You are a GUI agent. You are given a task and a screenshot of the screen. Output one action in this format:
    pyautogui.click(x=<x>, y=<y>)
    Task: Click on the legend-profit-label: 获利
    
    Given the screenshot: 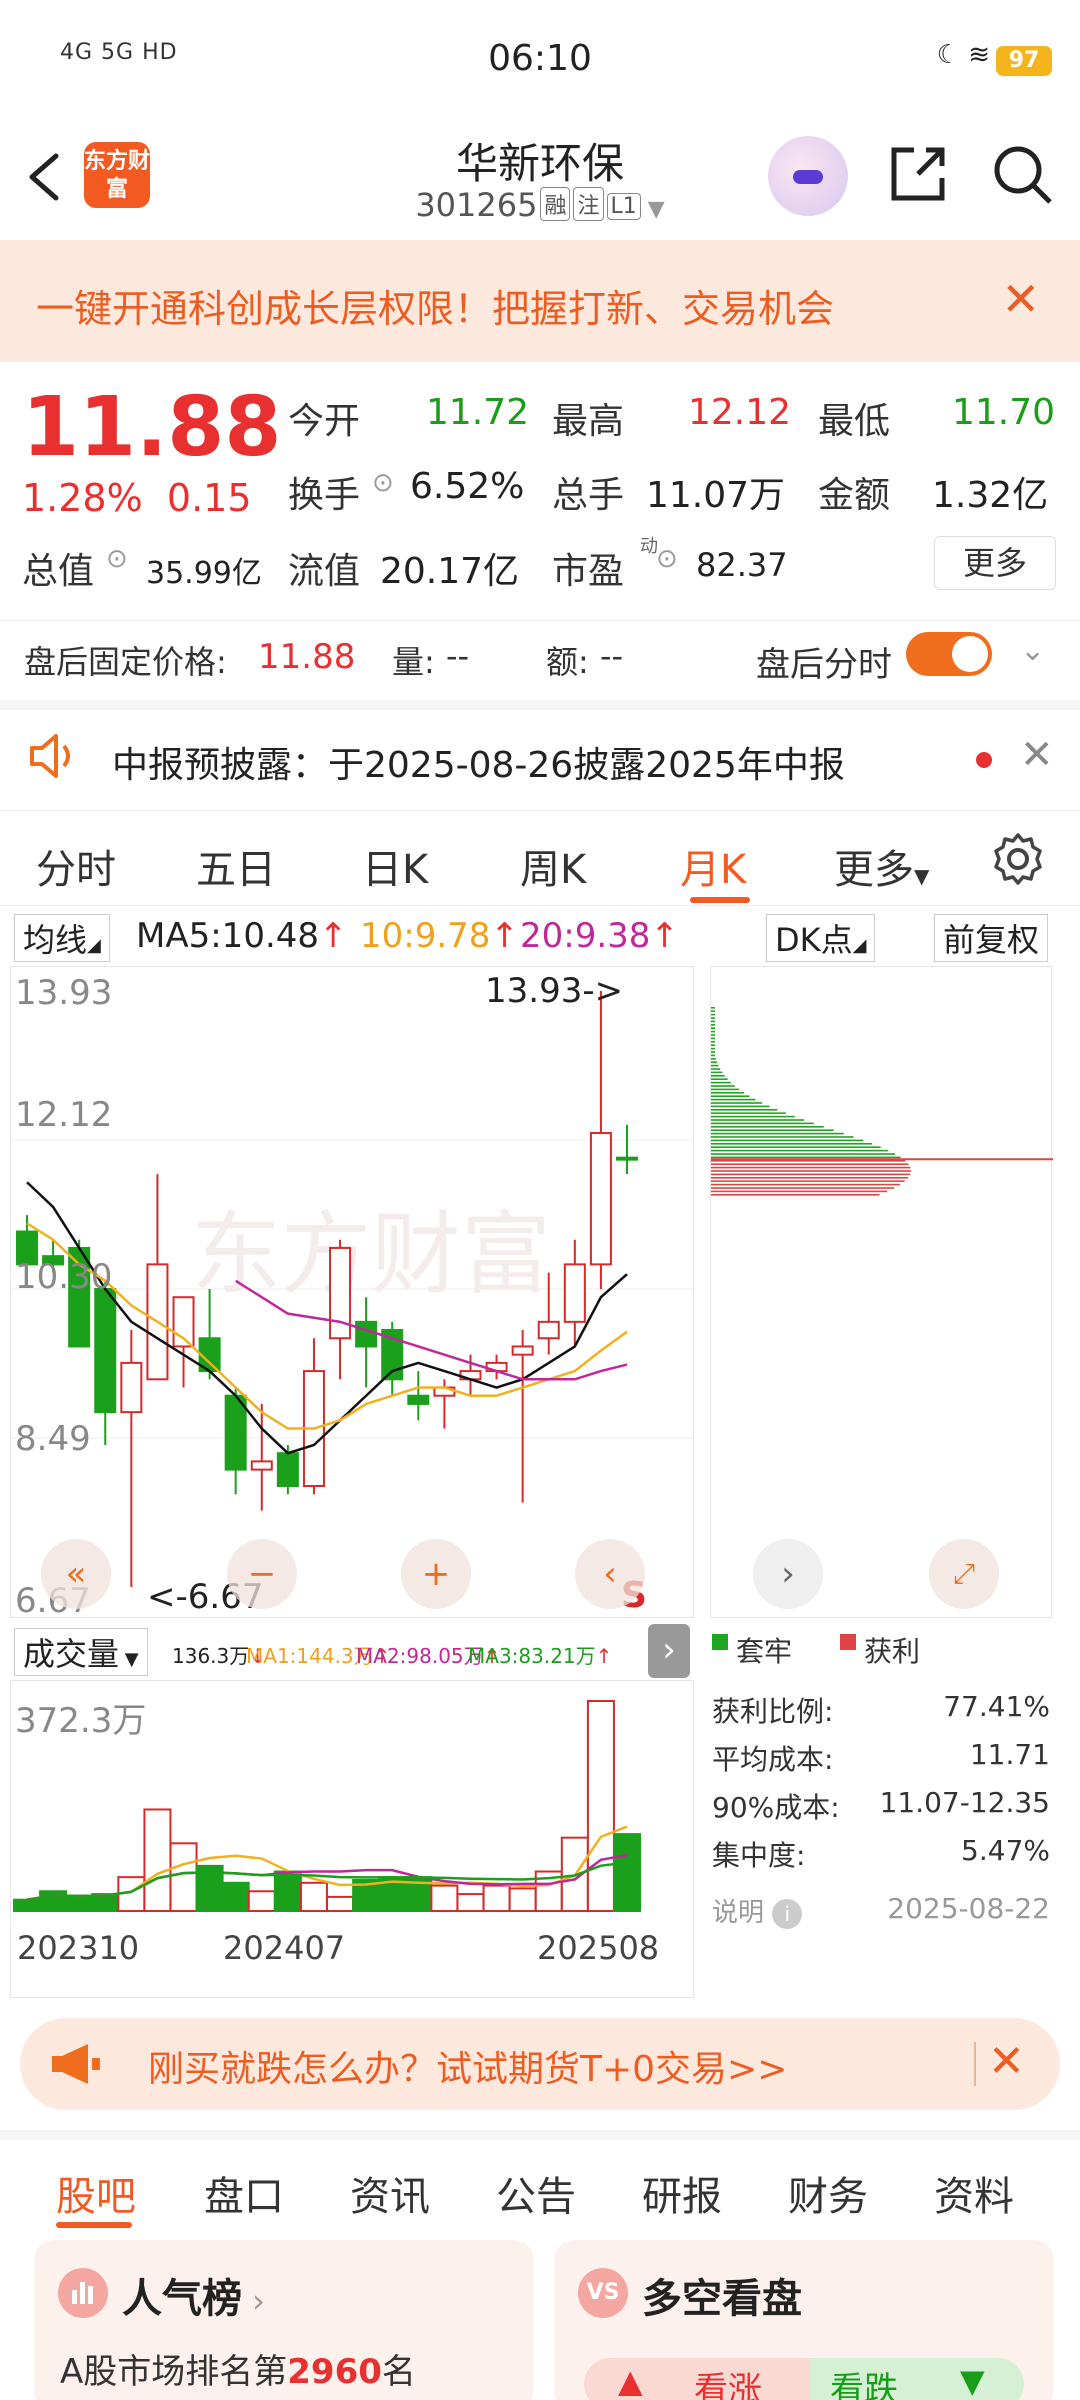 What is the action you would take?
    pyautogui.click(x=892, y=1651)
    